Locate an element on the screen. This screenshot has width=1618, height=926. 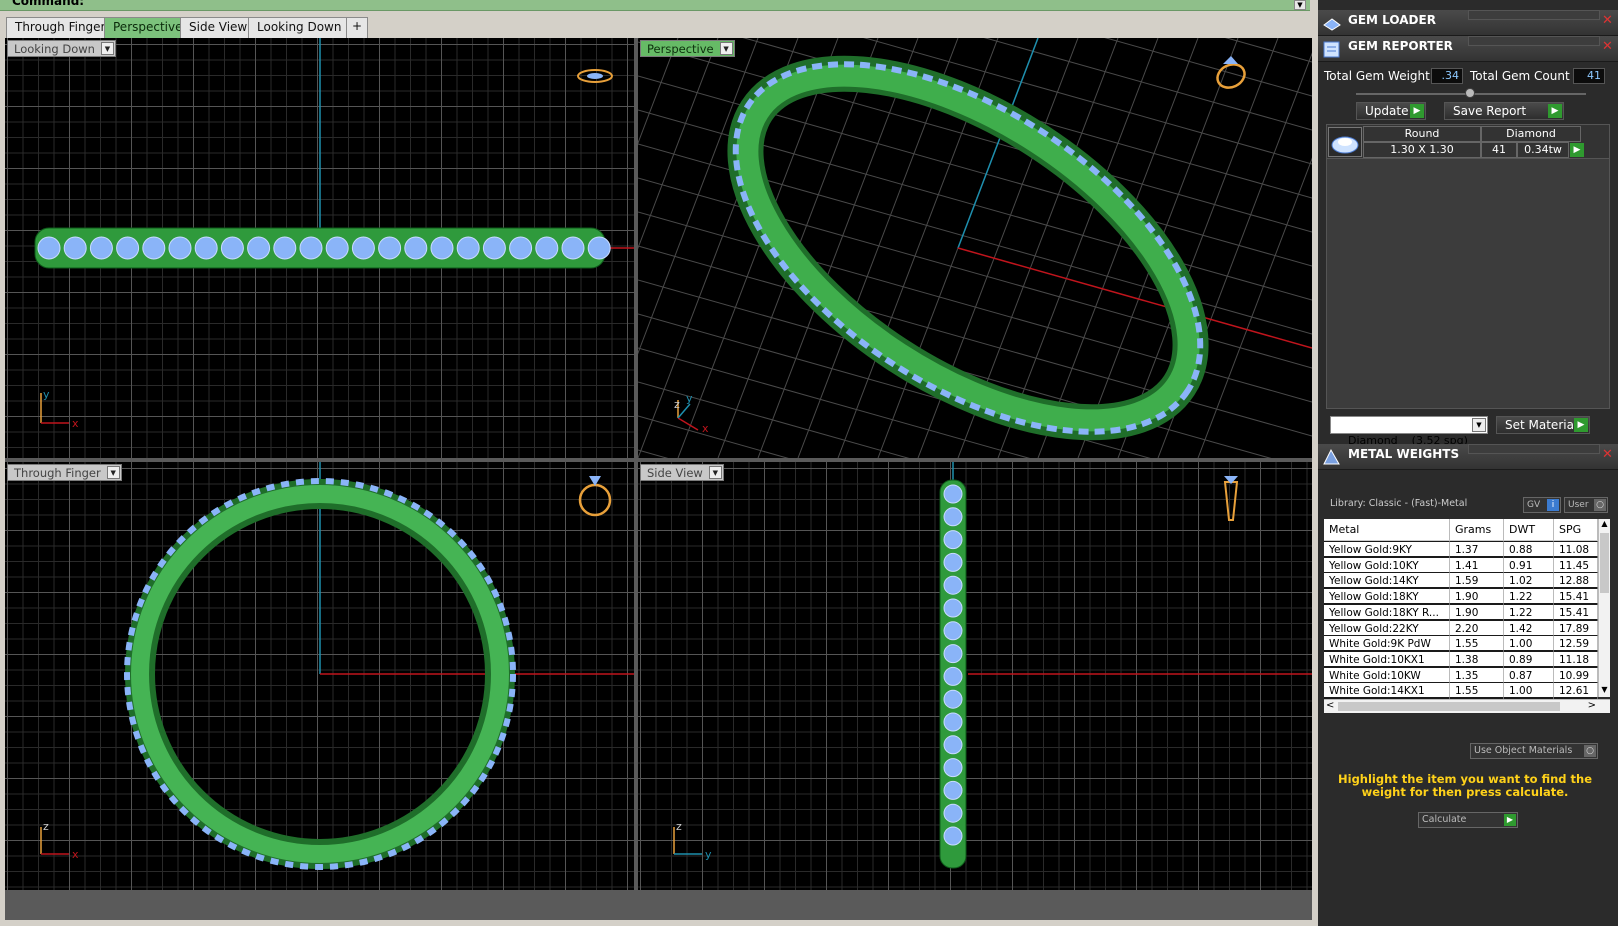
table-cell: 0.89 is located at coordinates (1529, 658).